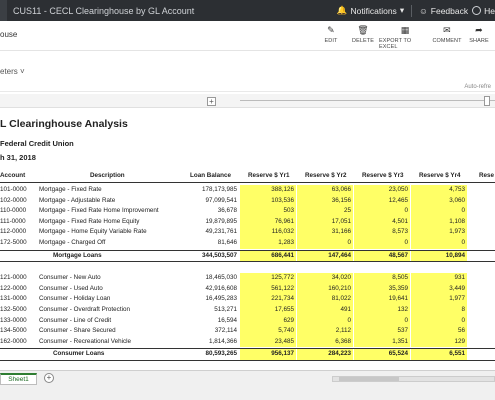  What do you see at coordinates (439, 331) in the screenshot?
I see `cell-r4: 56` at bounding box center [439, 331].